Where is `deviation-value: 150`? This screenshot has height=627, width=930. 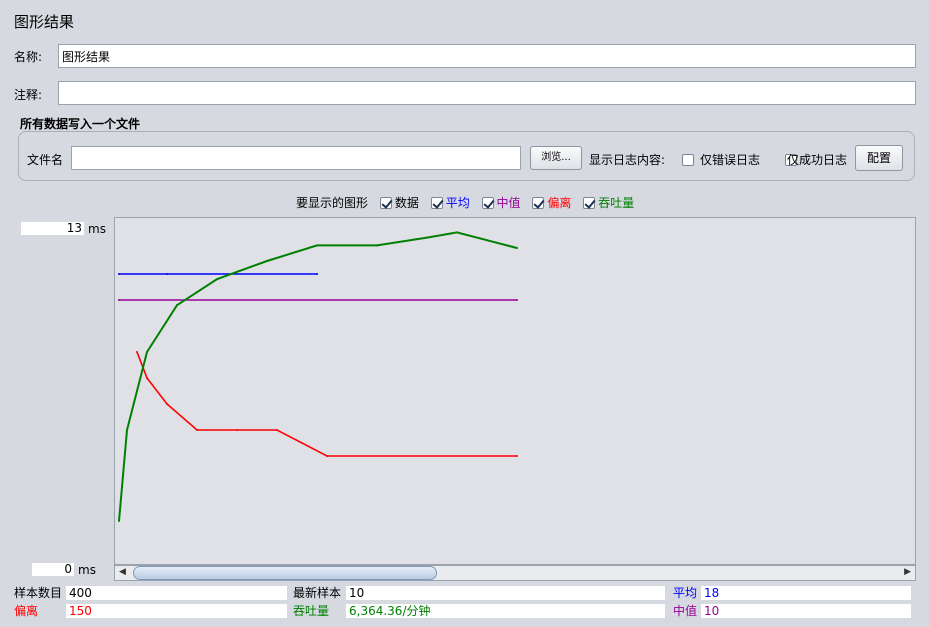 deviation-value: 150 is located at coordinates (176, 611).